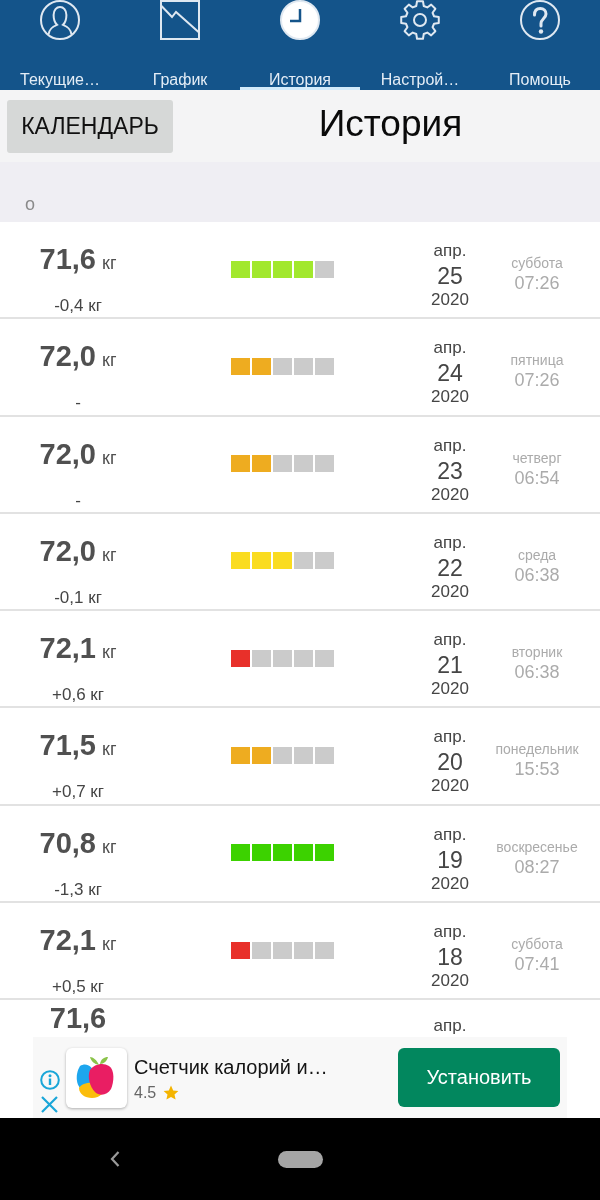  I want to click on date-day: 22, so click(450, 567).